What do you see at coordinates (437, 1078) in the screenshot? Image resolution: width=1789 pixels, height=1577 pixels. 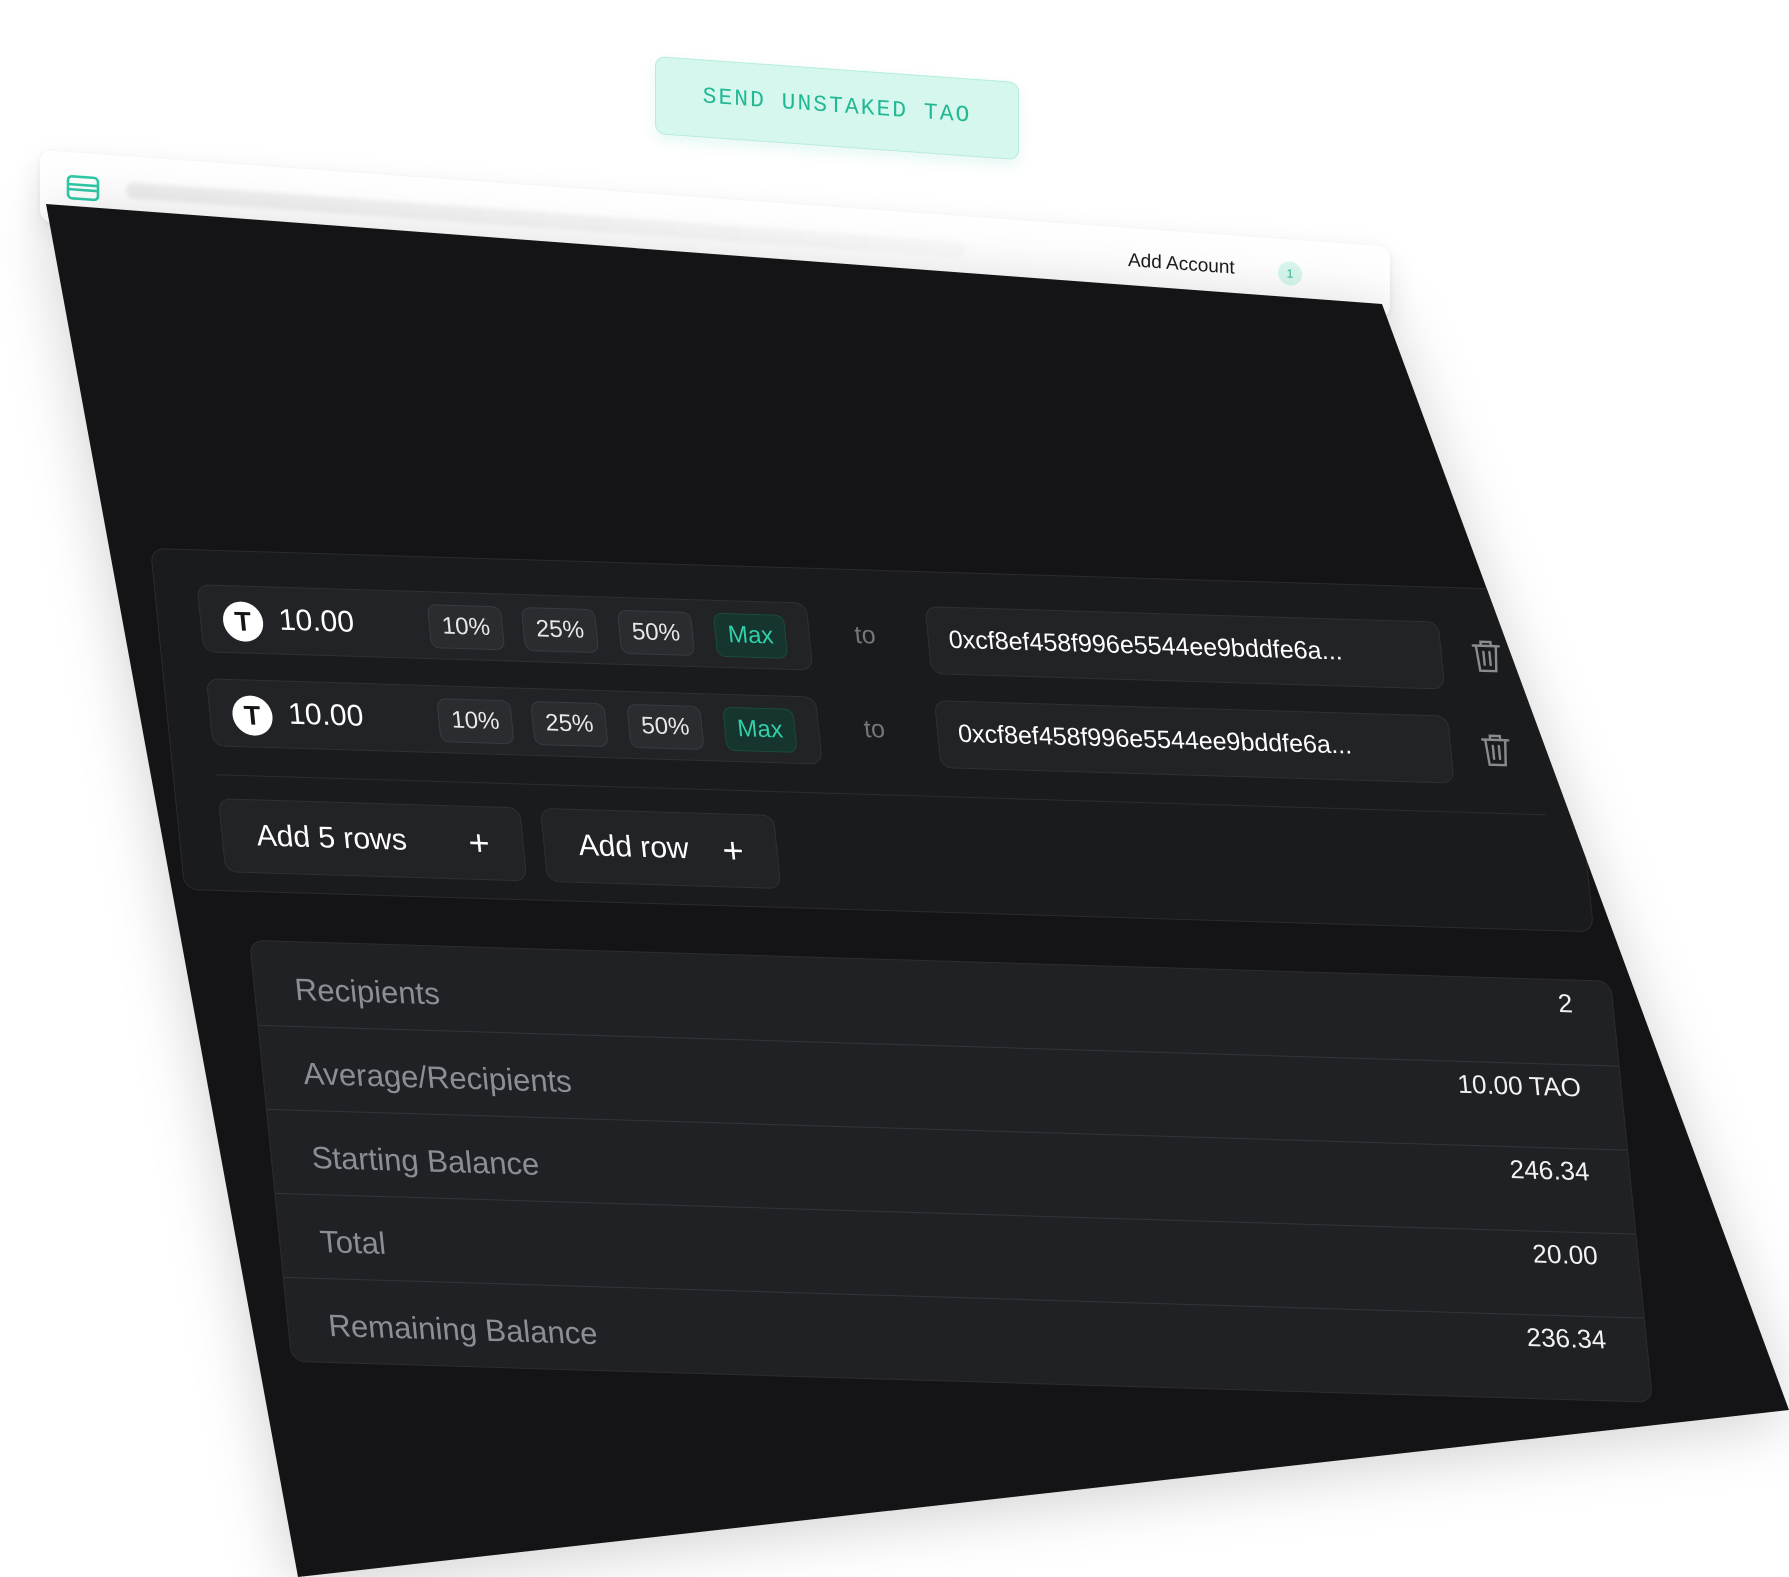 I see `summary-label: Average/Recipients` at bounding box center [437, 1078].